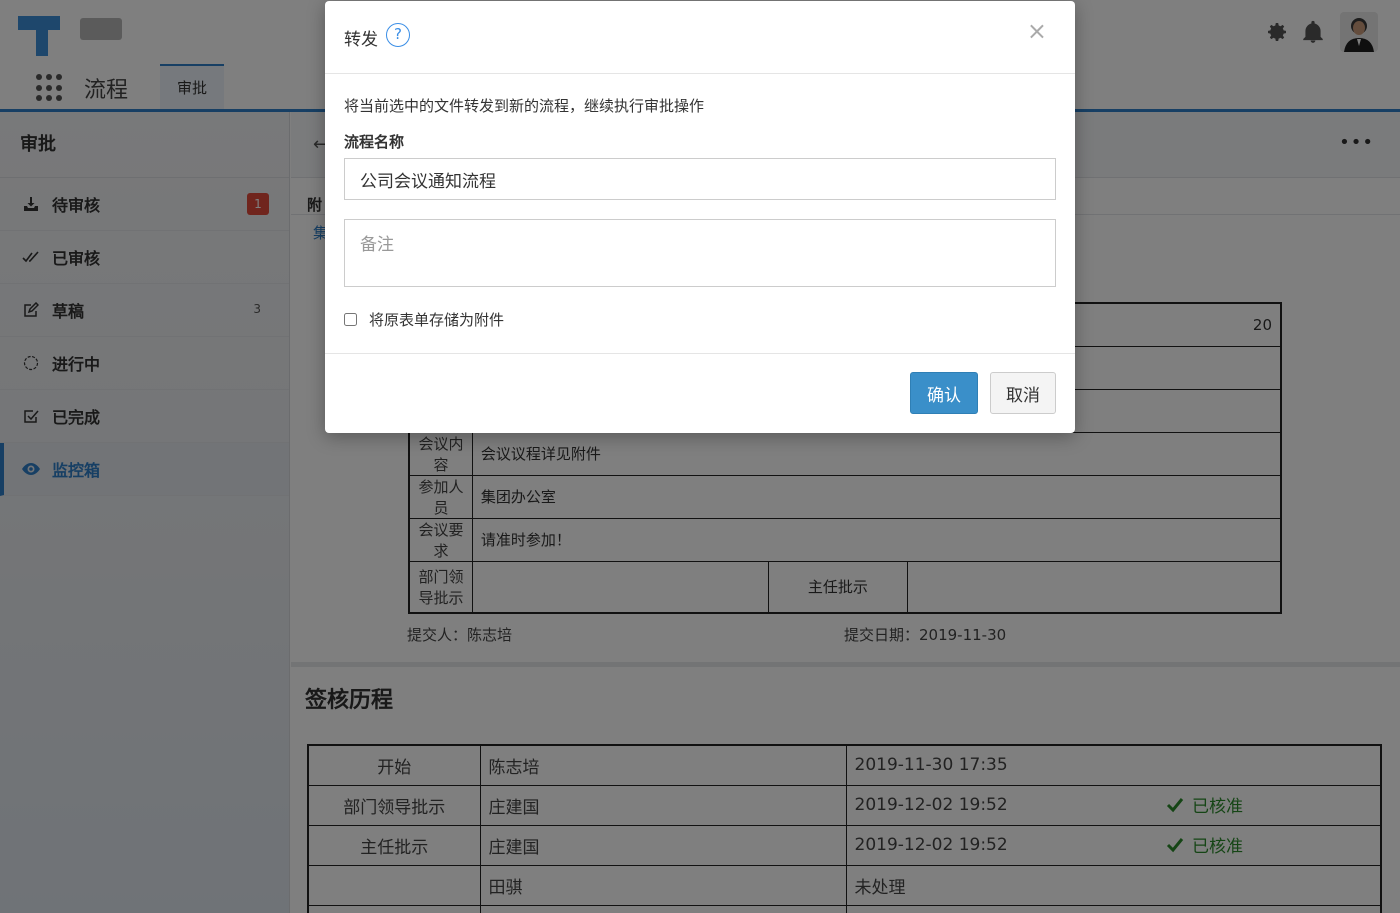 The image size is (1400, 913). Describe the element at coordinates (361, 40) in the screenshot. I see `dialog-title: 转发` at that location.